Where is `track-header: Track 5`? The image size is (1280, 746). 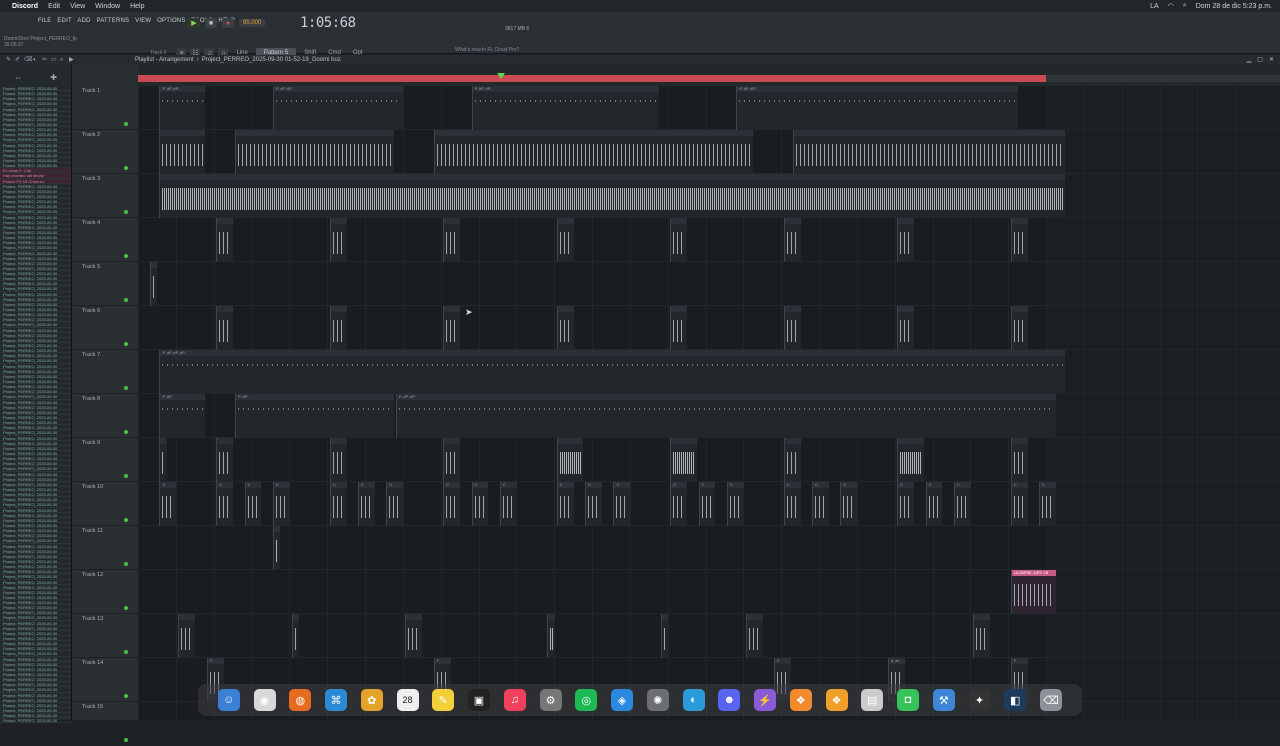 track-header: Track 5 is located at coordinates (105, 284).